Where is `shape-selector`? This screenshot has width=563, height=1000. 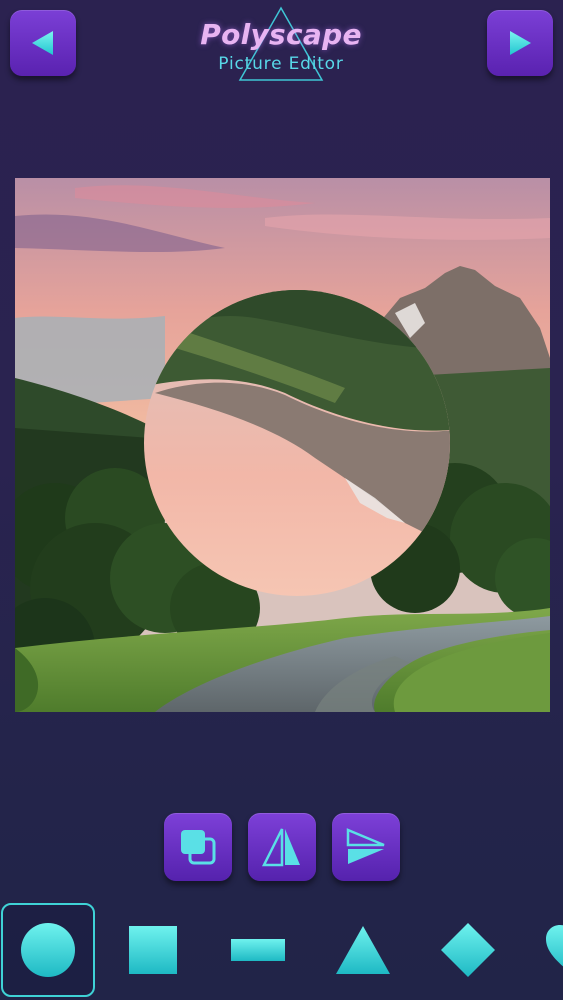 shape-selector is located at coordinates (281, 950).